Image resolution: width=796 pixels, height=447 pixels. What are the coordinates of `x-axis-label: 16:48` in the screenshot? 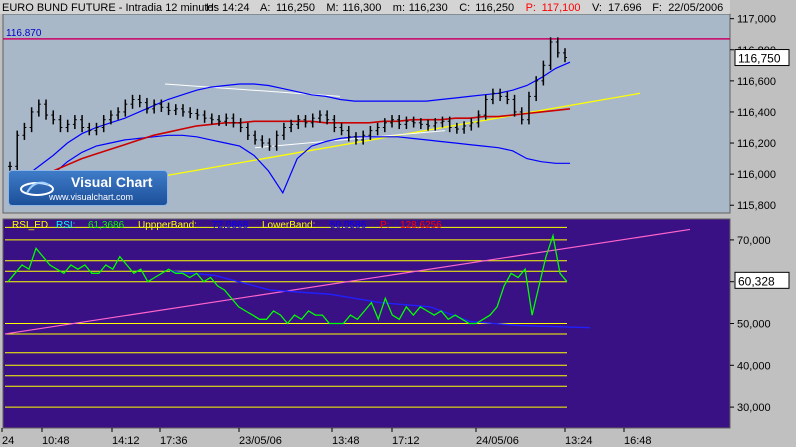 It's located at (638, 441).